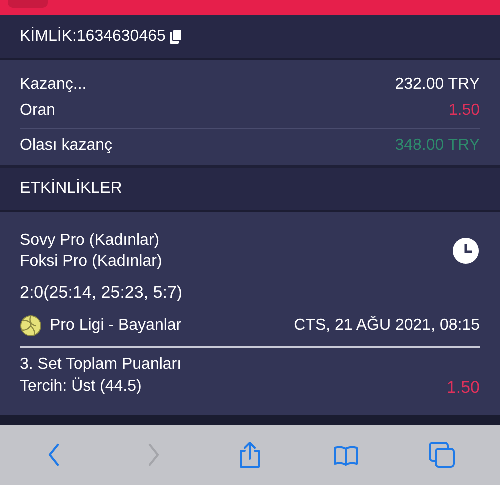  I want to click on market-name: 3. Set Toplam Puanları, so click(101, 364).